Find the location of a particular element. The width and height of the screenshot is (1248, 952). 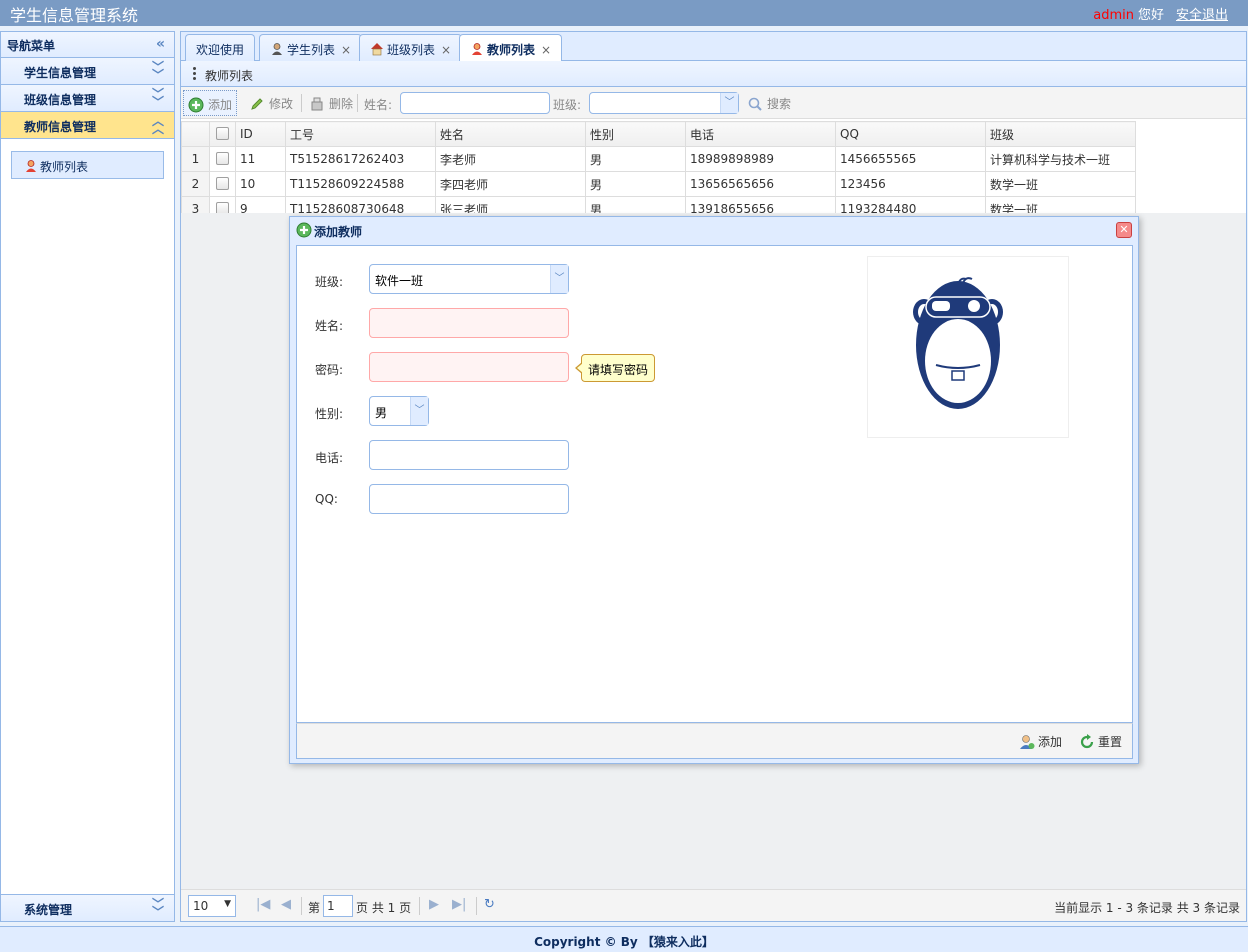

tab-label: 教师列表 is located at coordinates (511, 50).